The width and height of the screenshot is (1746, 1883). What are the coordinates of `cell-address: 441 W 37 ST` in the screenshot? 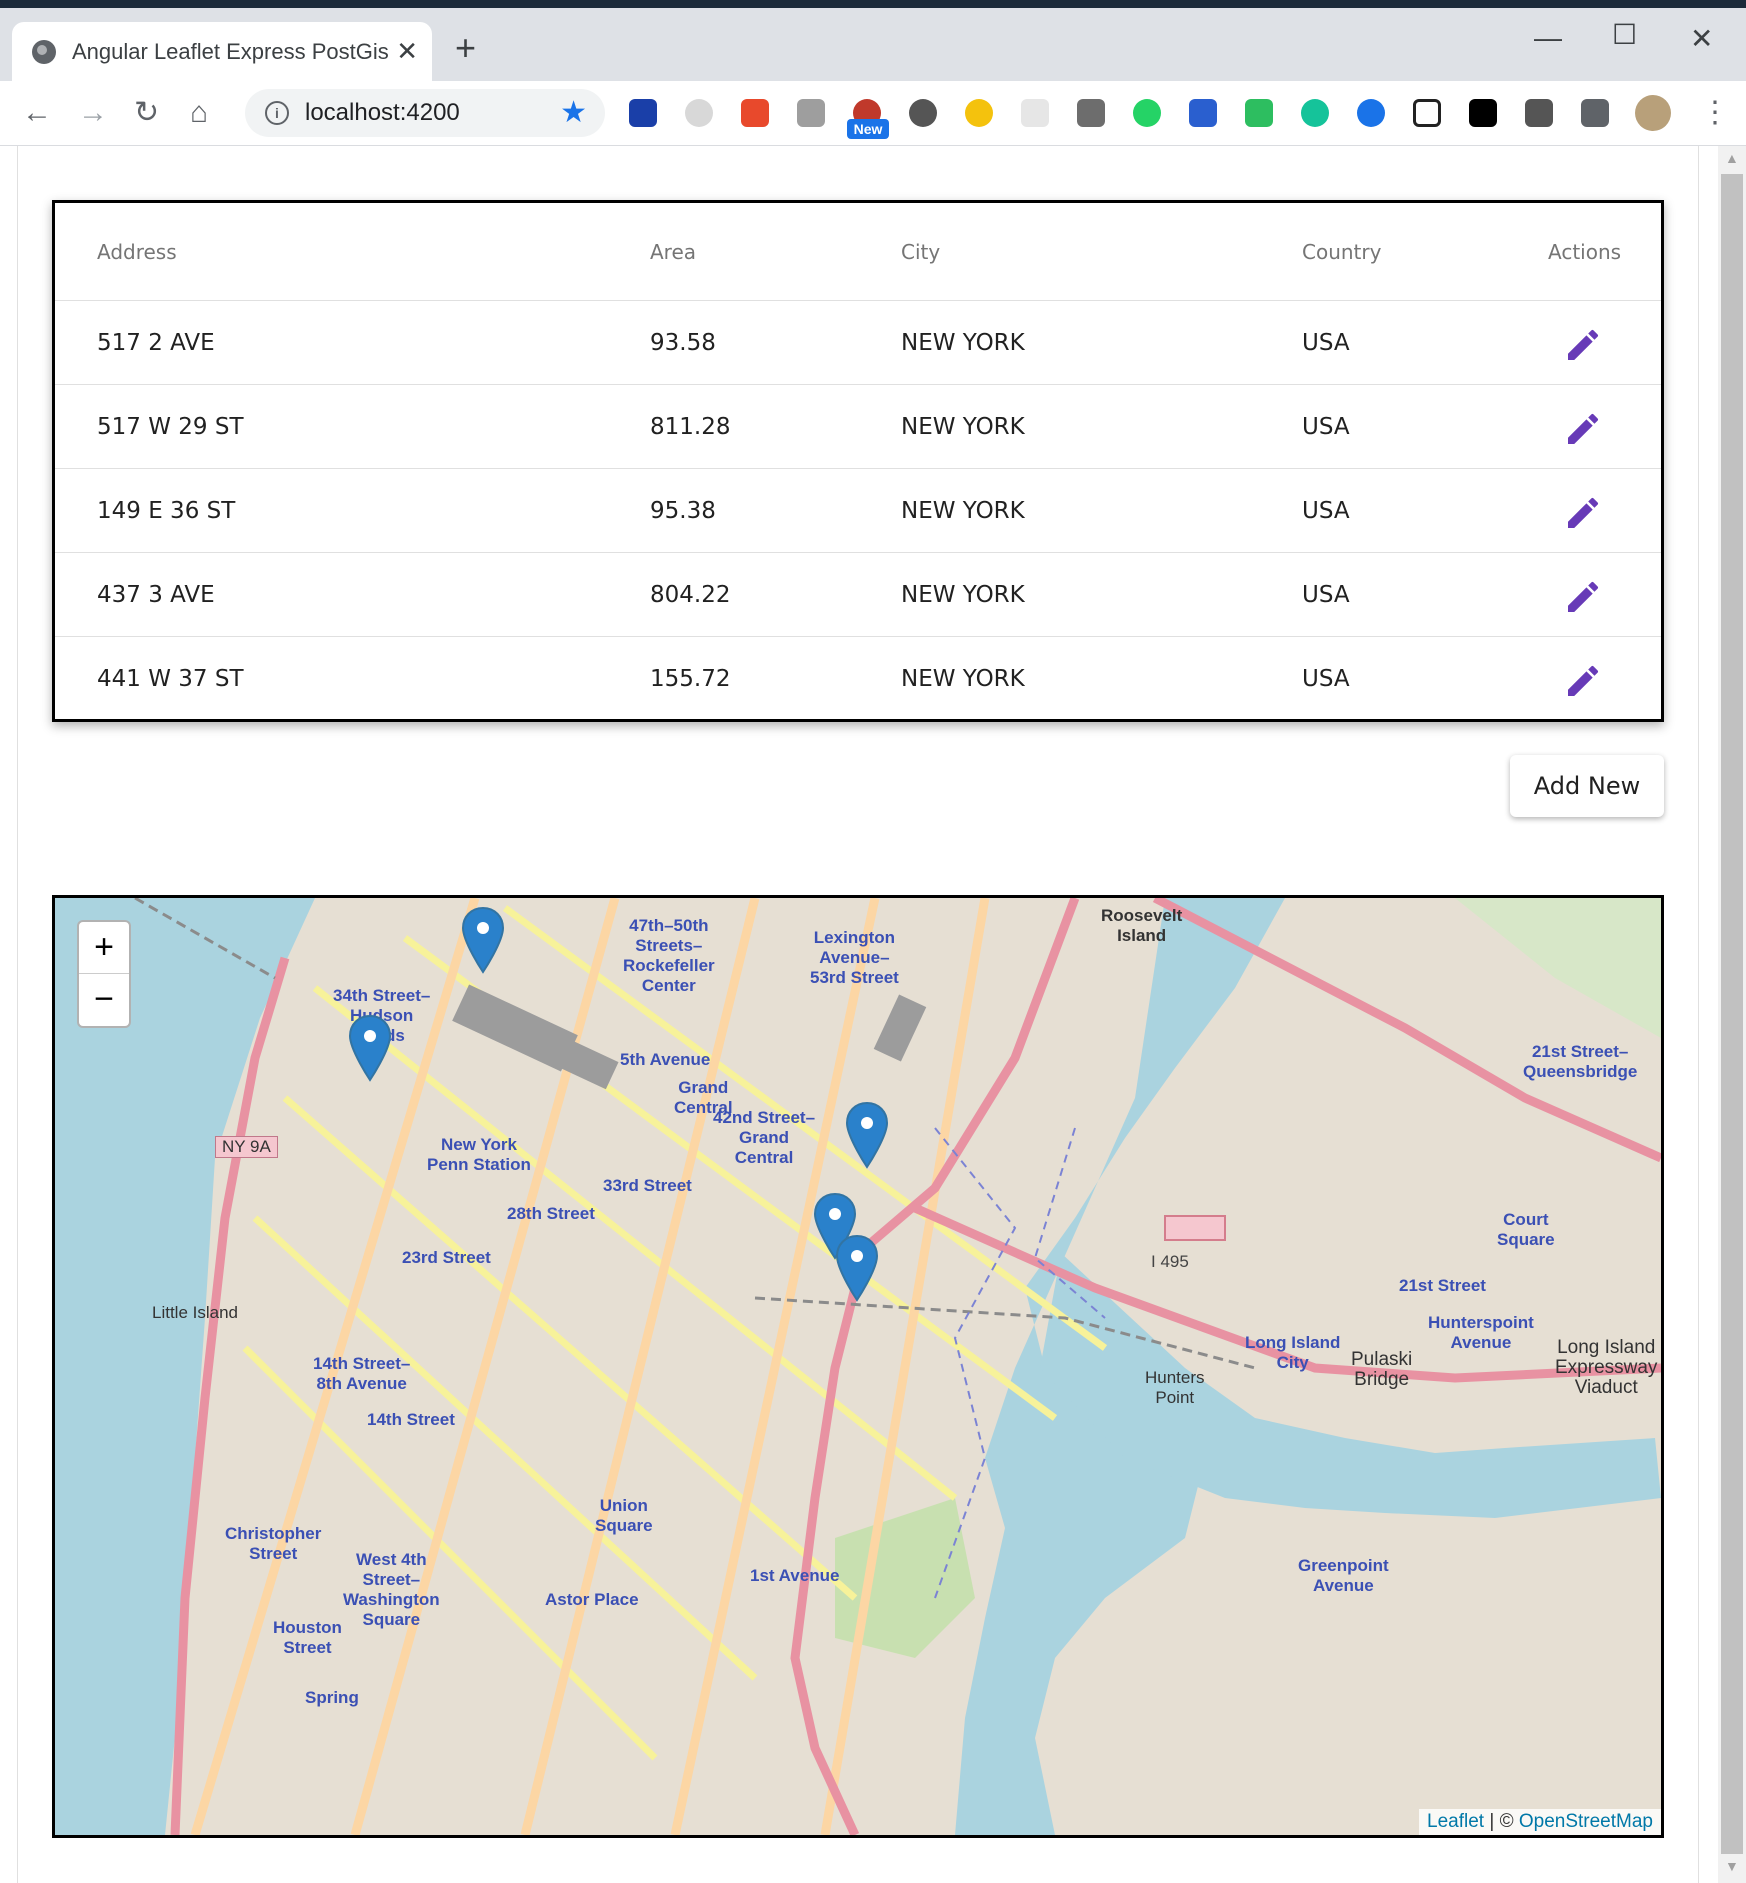 It's located at (170, 679).